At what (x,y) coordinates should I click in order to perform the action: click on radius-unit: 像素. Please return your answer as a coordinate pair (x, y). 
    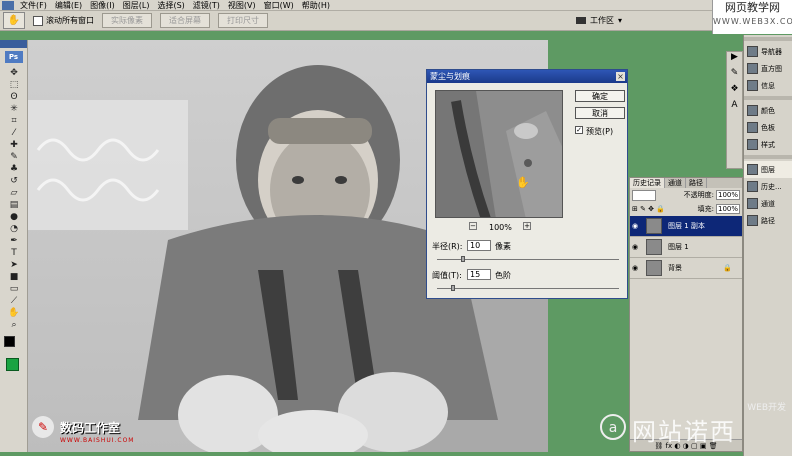
    Looking at the image, I should click on (503, 246).